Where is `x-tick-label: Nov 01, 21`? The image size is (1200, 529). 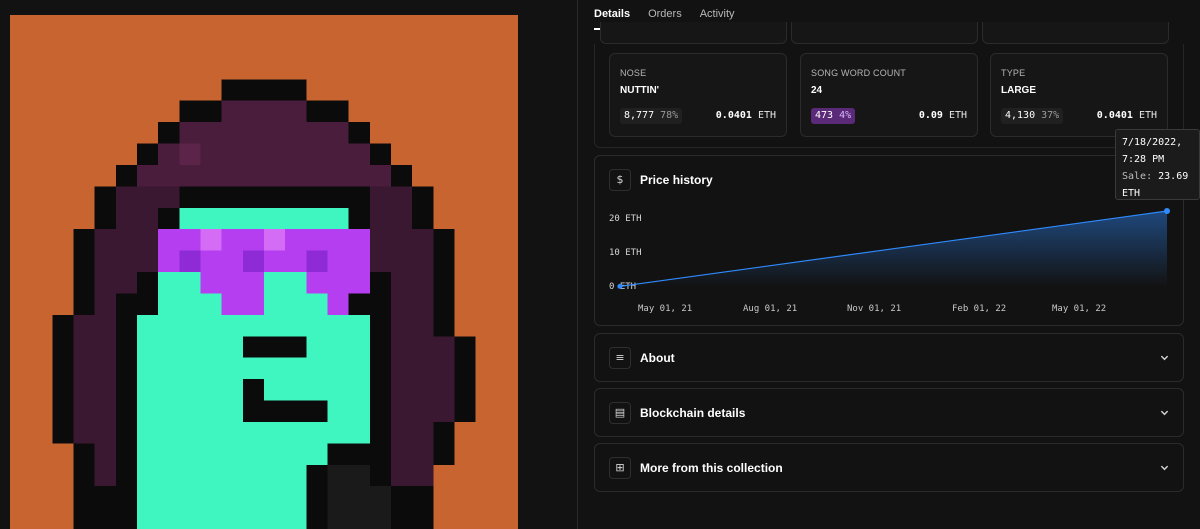 x-tick-label: Nov 01, 21 is located at coordinates (874, 309).